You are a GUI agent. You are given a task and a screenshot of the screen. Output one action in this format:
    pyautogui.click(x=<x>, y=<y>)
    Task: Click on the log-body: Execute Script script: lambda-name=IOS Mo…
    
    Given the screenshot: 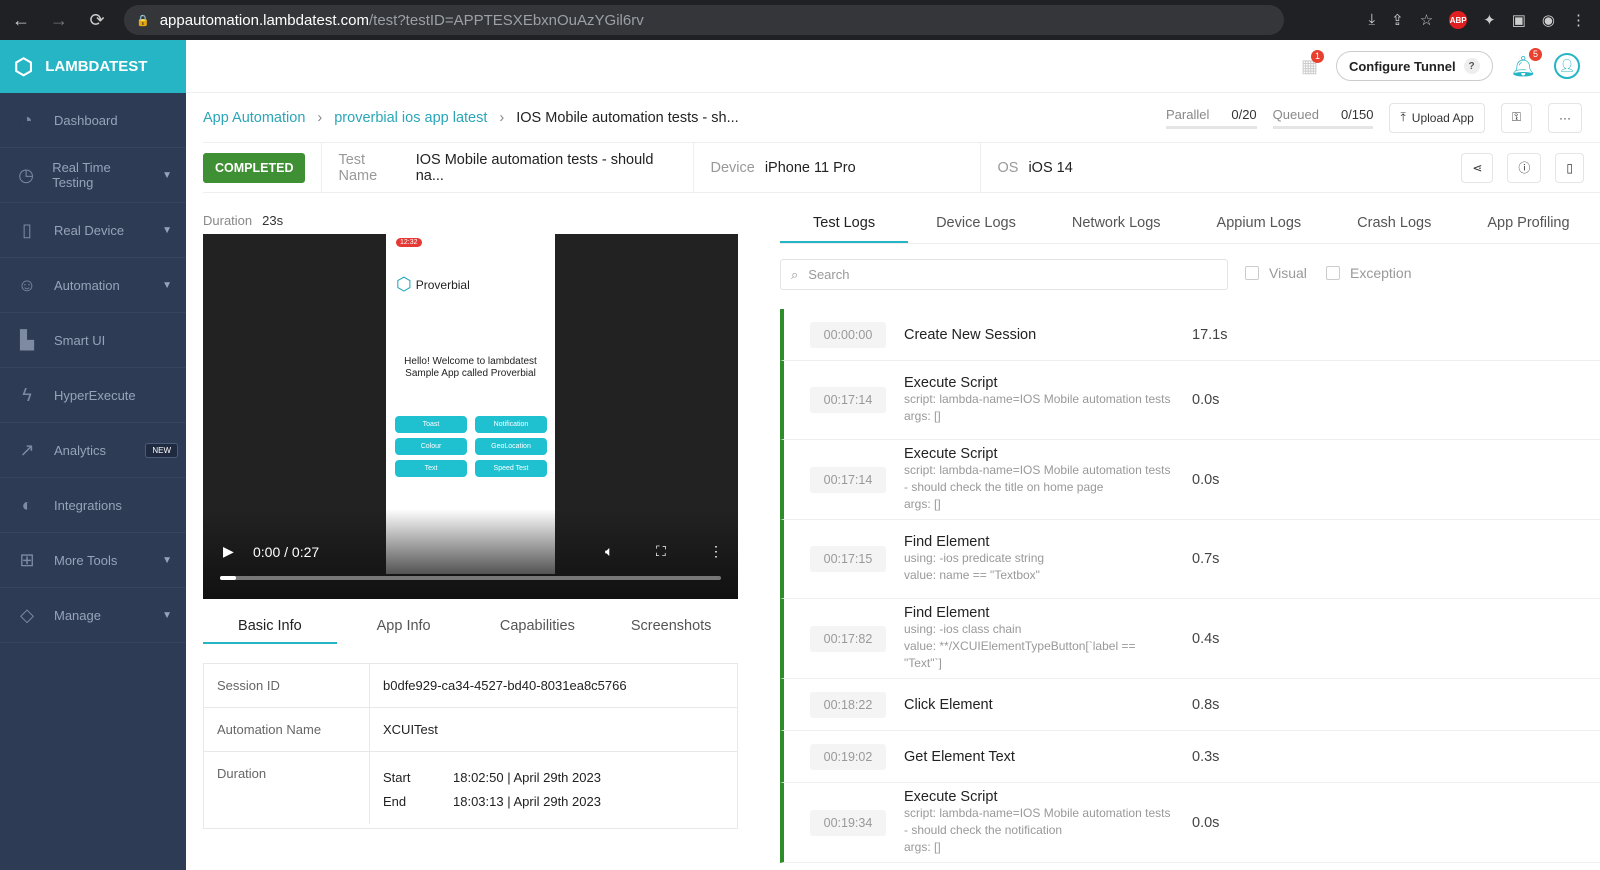 What is the action you would take?
    pyautogui.click(x=1039, y=400)
    